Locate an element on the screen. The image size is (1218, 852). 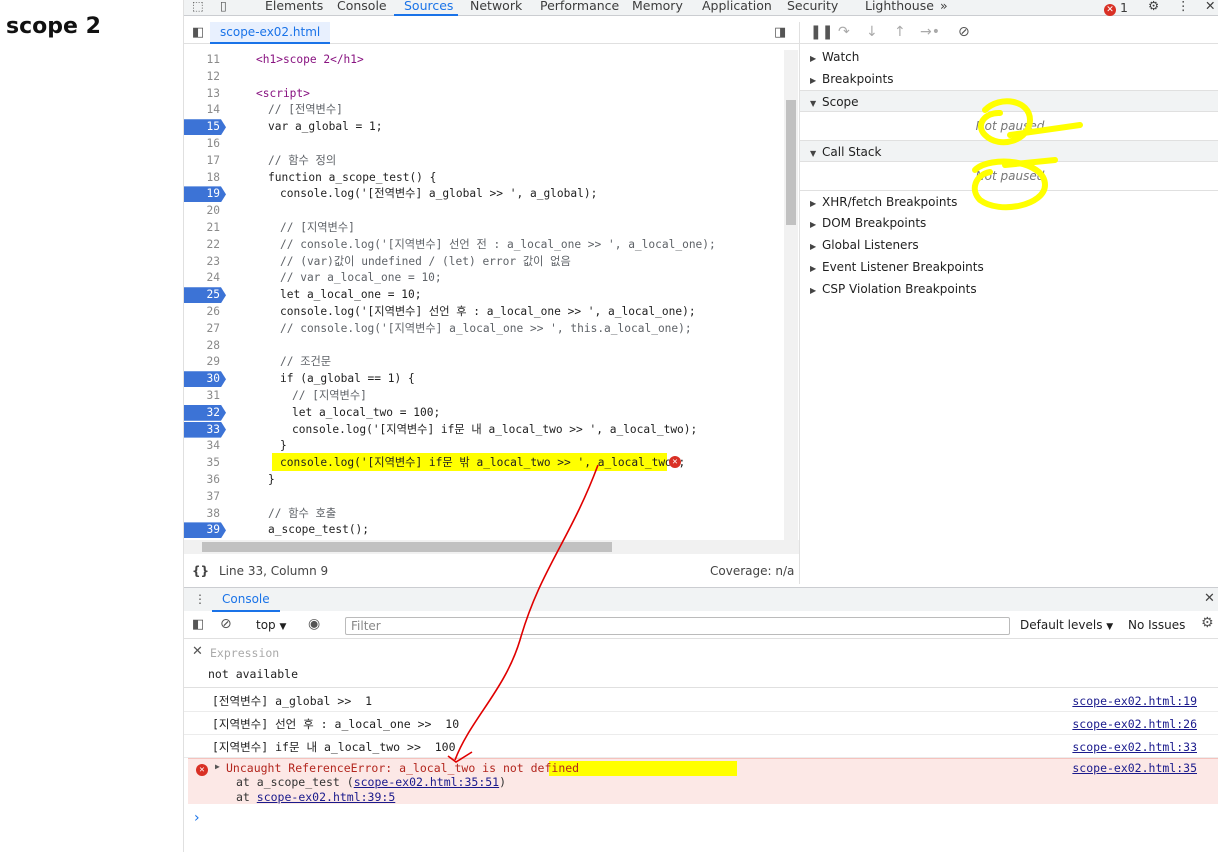
section-csp-violation-breakpoints: ▶ CSP Violation Breakpoints is located at coordinates (1009, 289).